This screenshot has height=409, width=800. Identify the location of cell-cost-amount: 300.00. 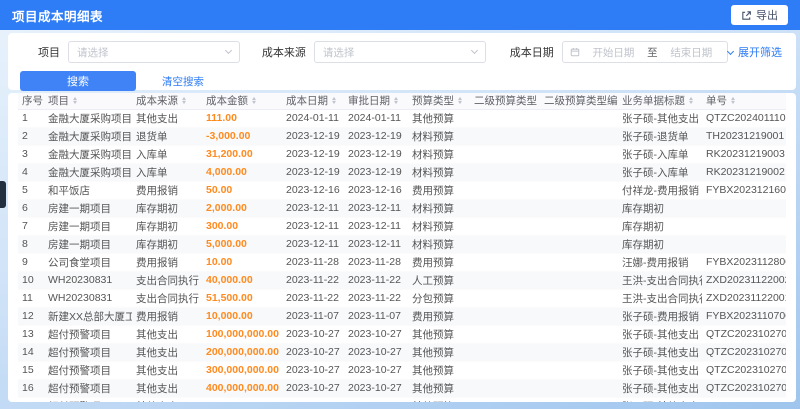
(222, 226).